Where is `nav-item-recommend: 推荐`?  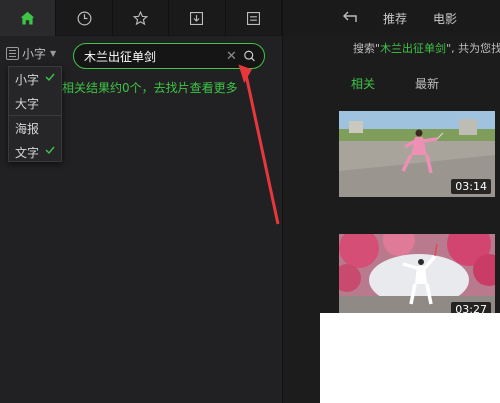
nav-item-recommend: 推荐 is located at coordinates (395, 18).